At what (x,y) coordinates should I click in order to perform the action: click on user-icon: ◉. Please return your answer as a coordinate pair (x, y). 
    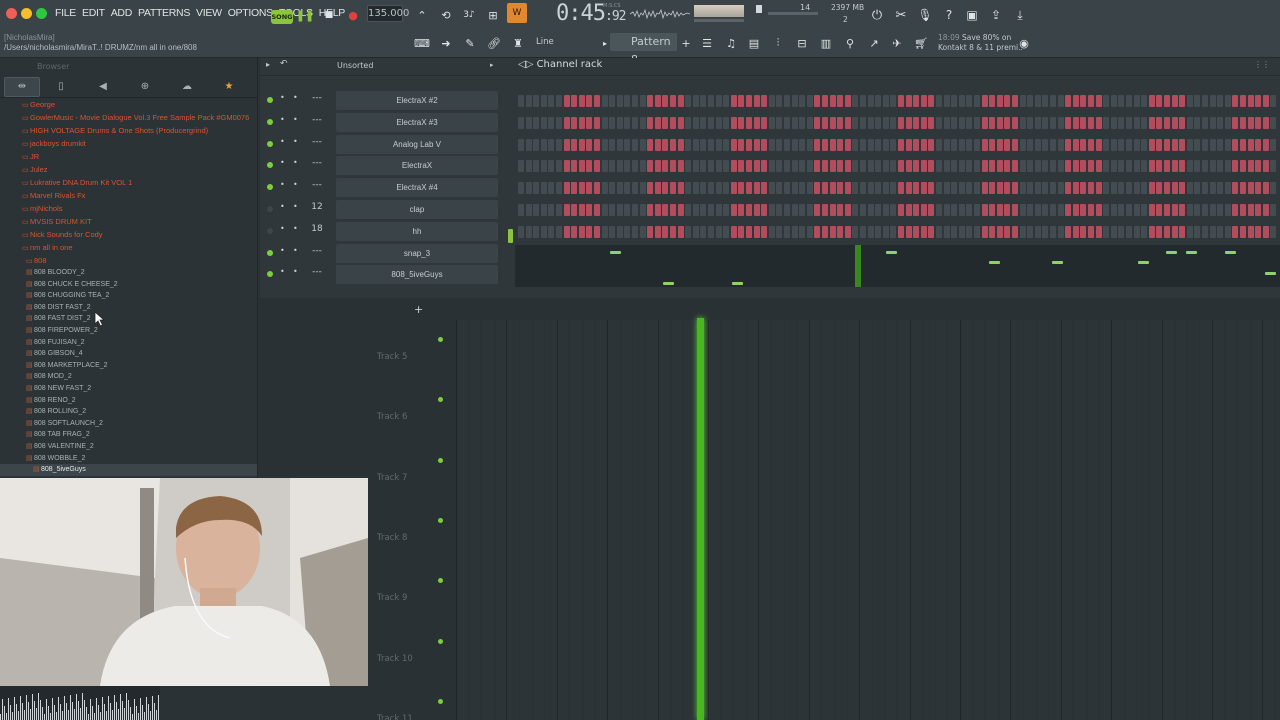
    Looking at the image, I should click on (1024, 43).